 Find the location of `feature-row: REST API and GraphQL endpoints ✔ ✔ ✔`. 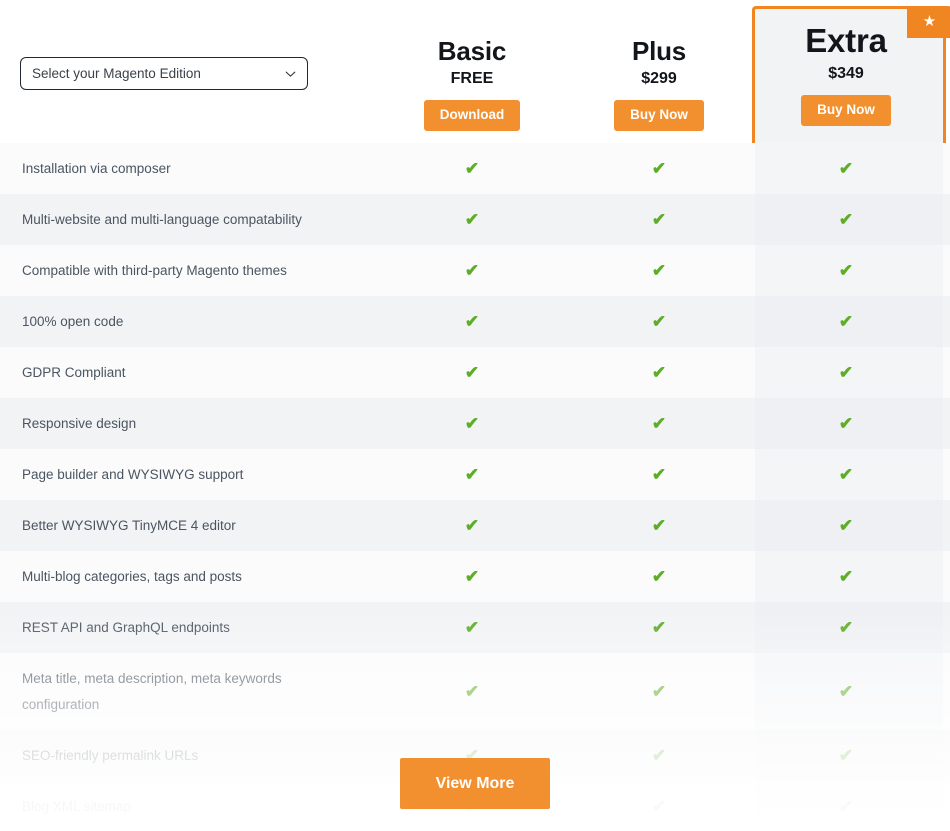

feature-row: REST API and GraphQL endpoints ✔ ✔ ✔ is located at coordinates (475, 627).